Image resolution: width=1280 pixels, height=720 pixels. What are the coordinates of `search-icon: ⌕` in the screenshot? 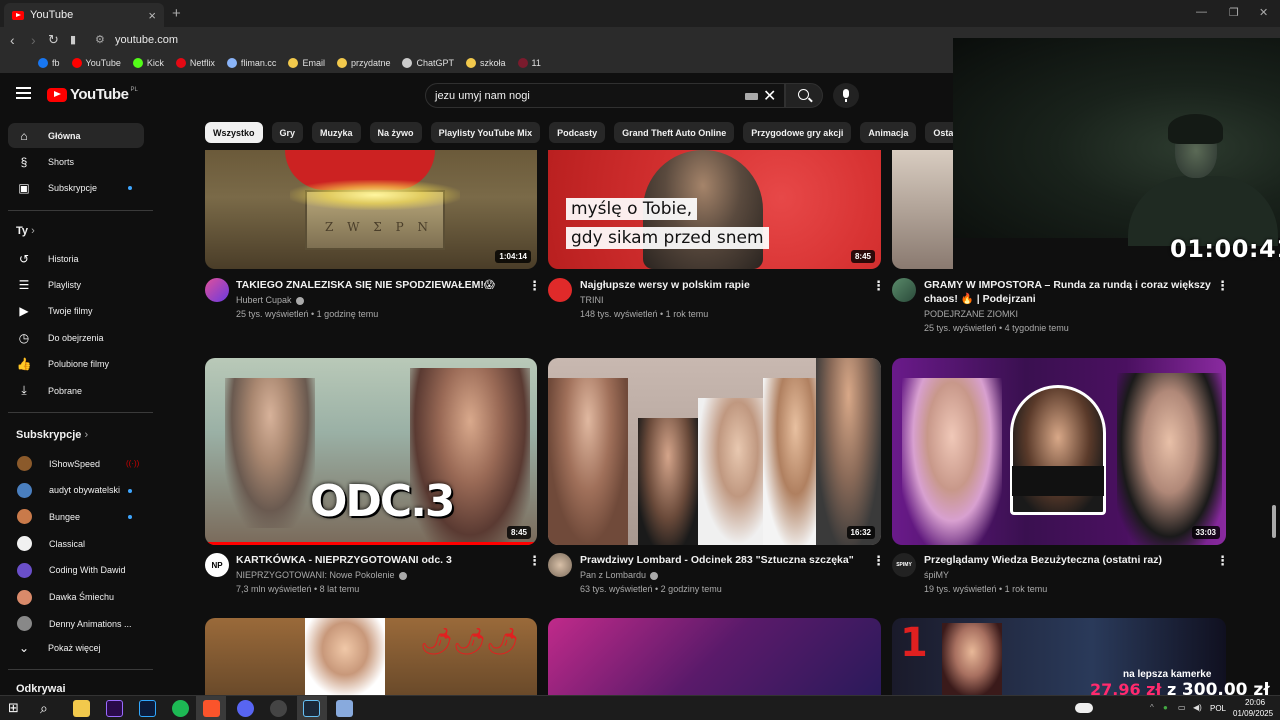 It's located at (48, 708).